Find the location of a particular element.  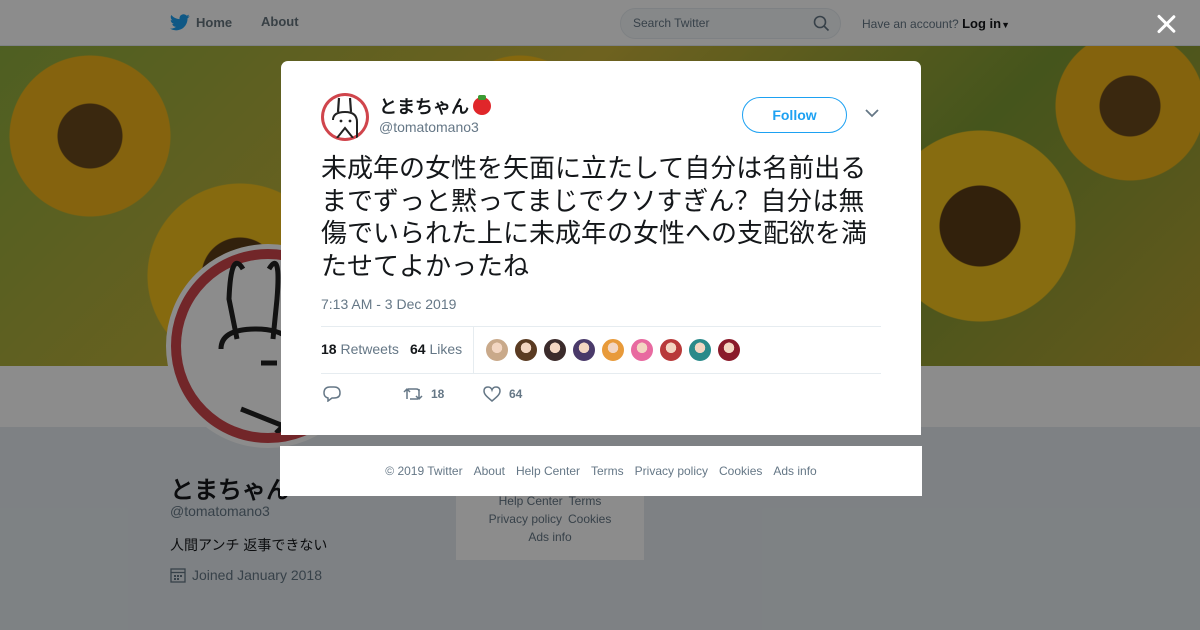

likers-avatar-list is located at coordinates (613, 350).